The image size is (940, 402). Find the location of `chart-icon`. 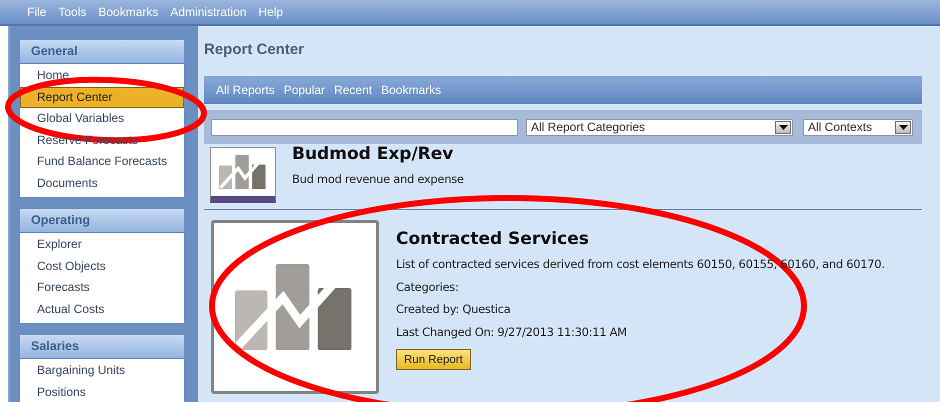

chart-icon is located at coordinates (243, 172).